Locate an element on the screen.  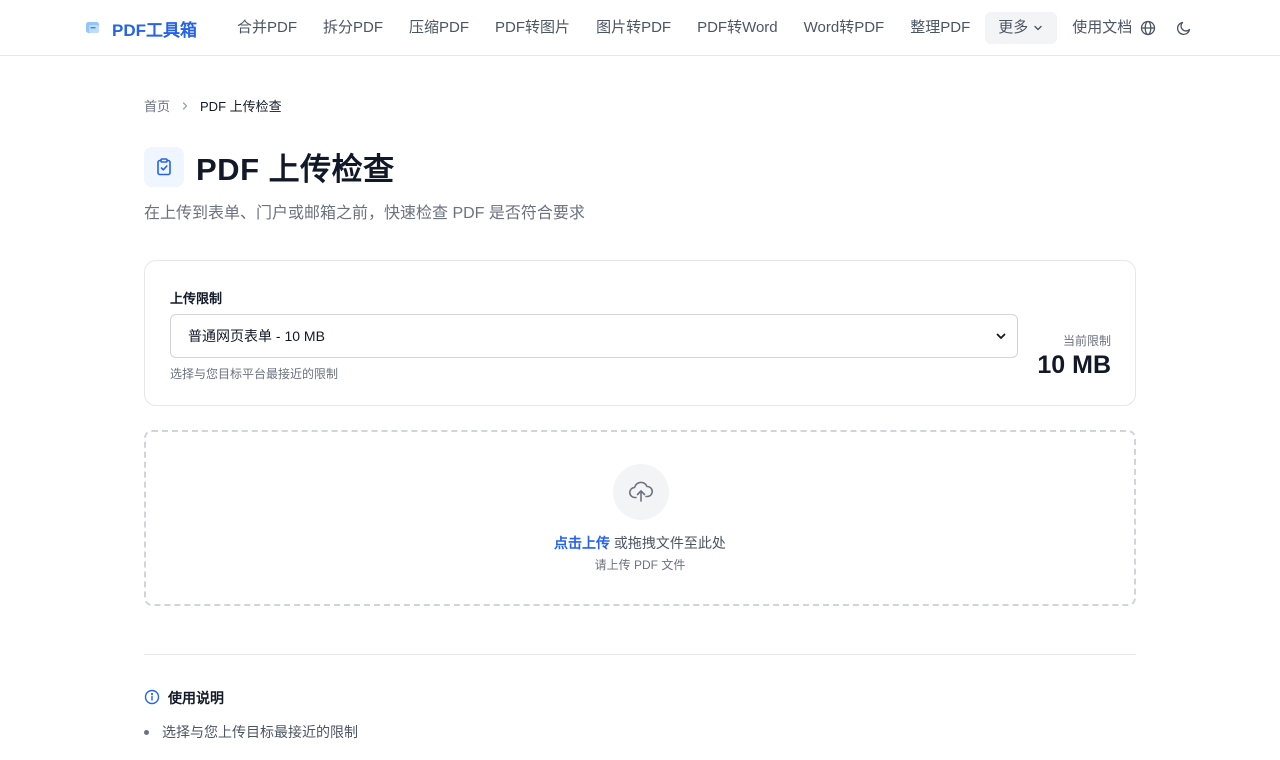
upload-limit-selected-value: 普通网页表单 - 10 MB is located at coordinates (256, 336).